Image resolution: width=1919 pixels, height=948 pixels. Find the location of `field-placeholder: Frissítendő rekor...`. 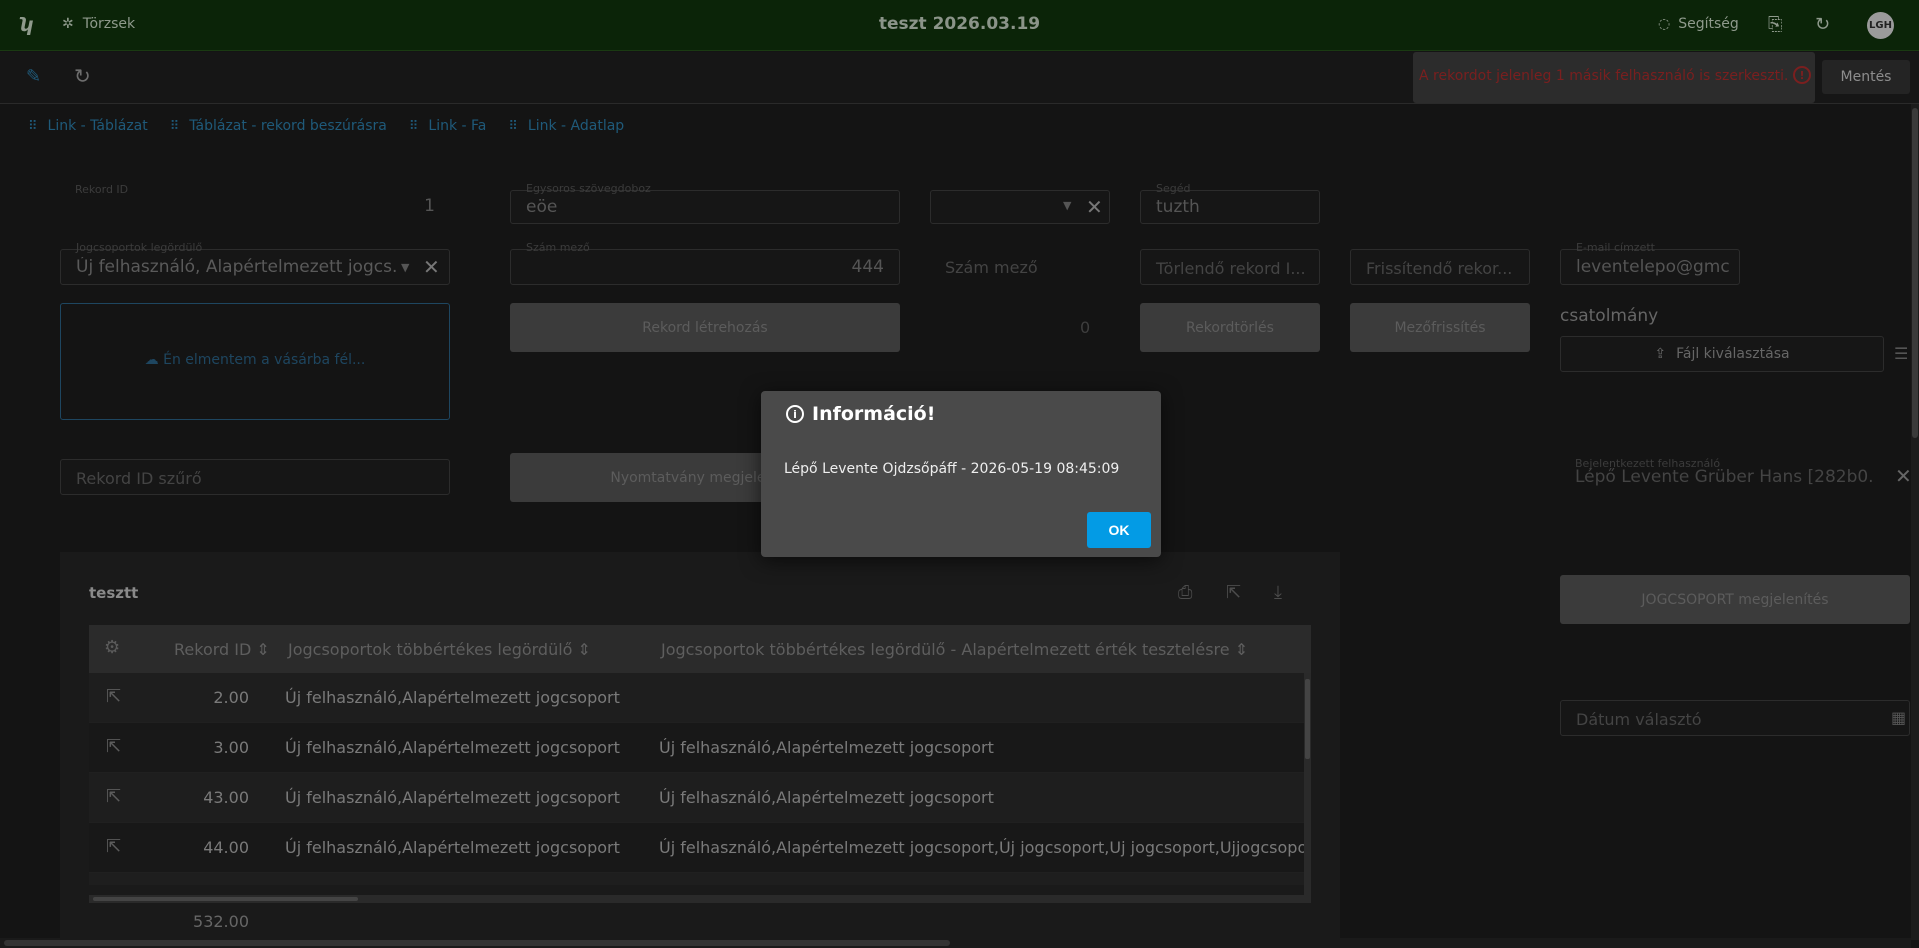

field-placeholder: Frissítendő rekor... is located at coordinates (1439, 268).